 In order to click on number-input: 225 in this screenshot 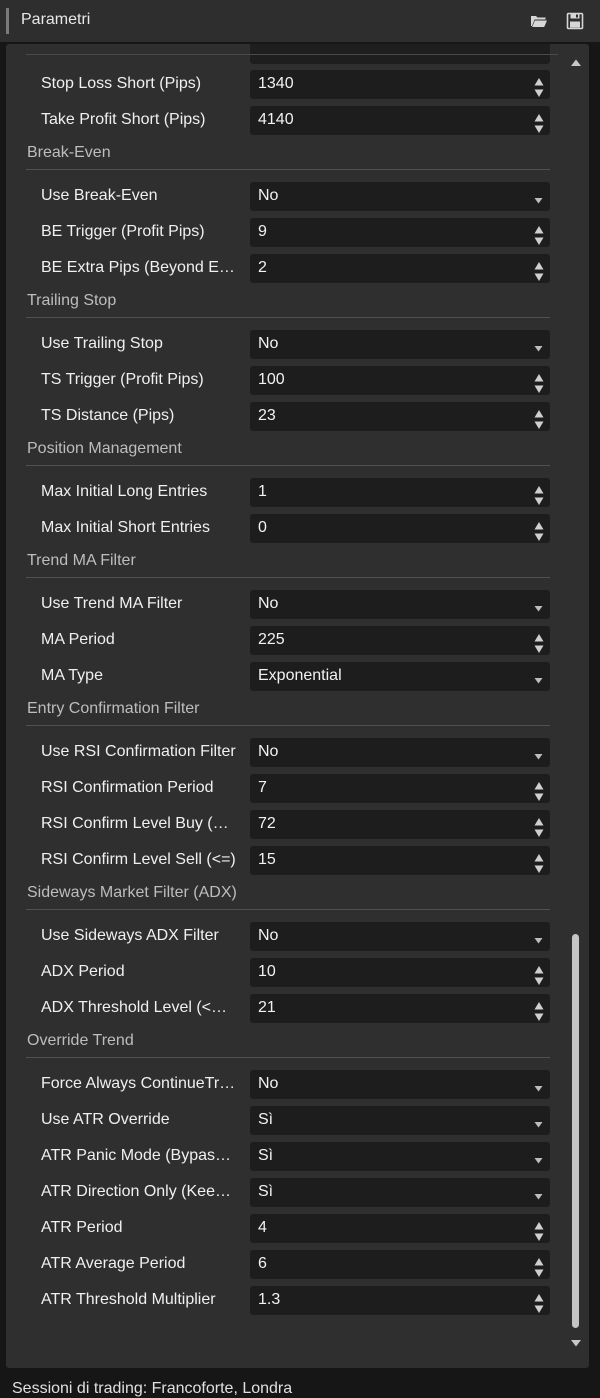, I will do `click(400, 640)`.